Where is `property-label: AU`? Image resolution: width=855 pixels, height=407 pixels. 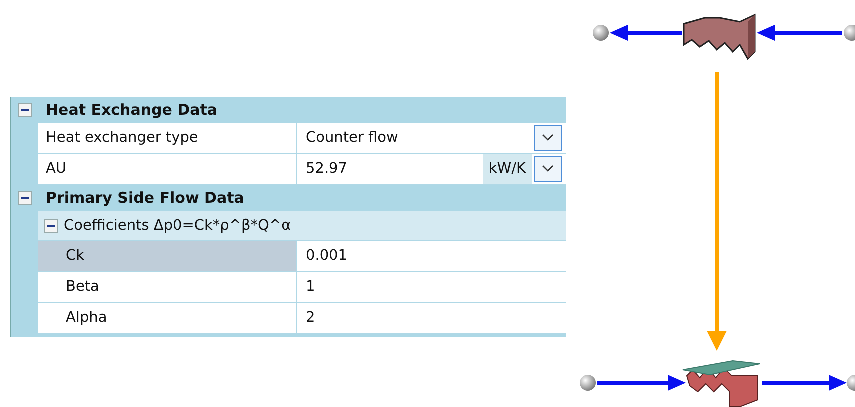
property-label: AU is located at coordinates (167, 169).